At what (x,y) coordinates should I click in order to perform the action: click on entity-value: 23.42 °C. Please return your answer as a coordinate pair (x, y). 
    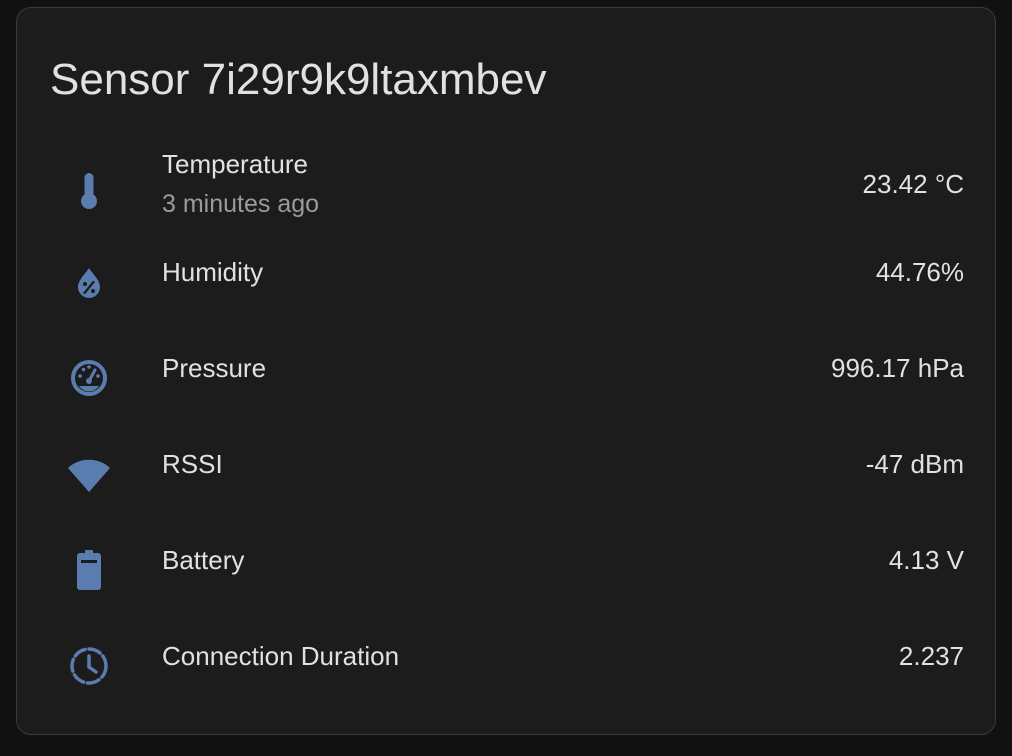
    Looking at the image, I should click on (913, 184).